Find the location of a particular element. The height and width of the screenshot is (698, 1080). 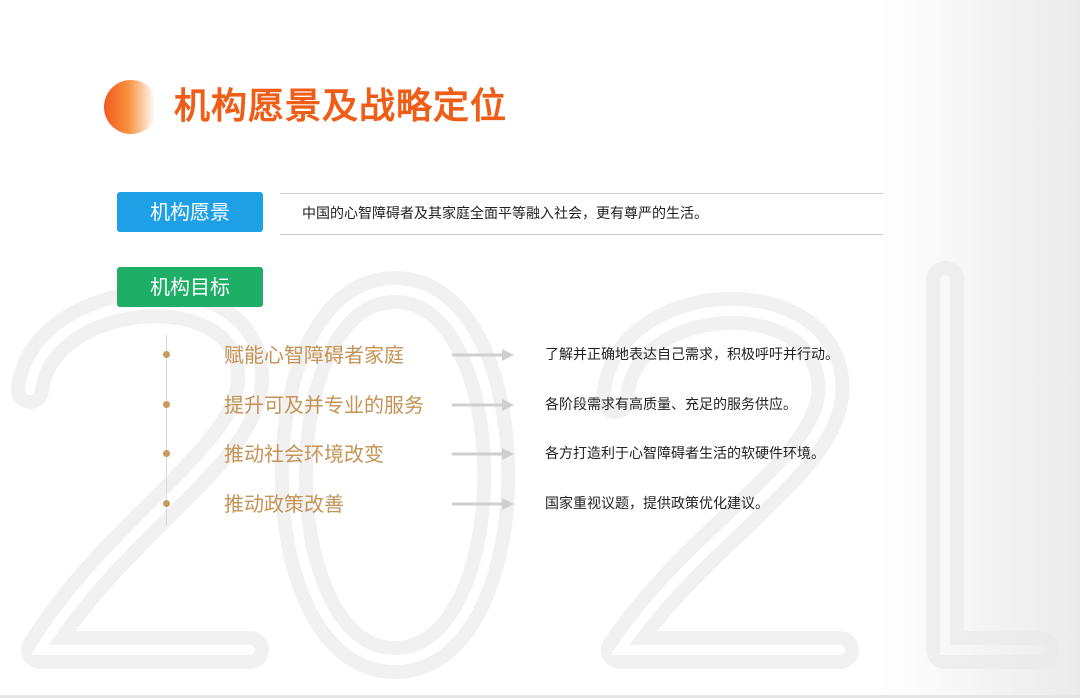

goal-description: 了解并正确地表达自己需求，积极呼吁并行动。 is located at coordinates (692, 355).